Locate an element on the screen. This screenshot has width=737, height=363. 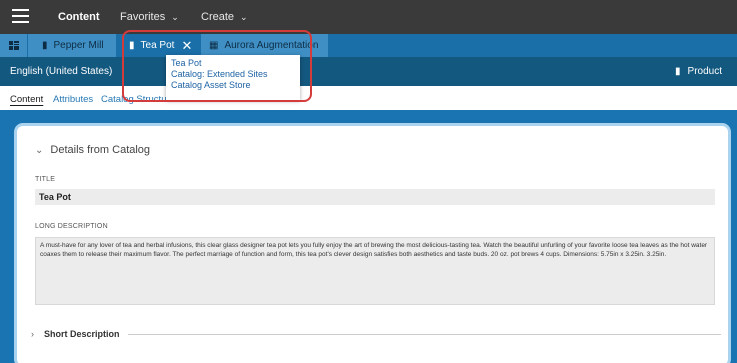
content-subtabs: Content Attributes Catalog Structure is located at coordinates (368, 98).